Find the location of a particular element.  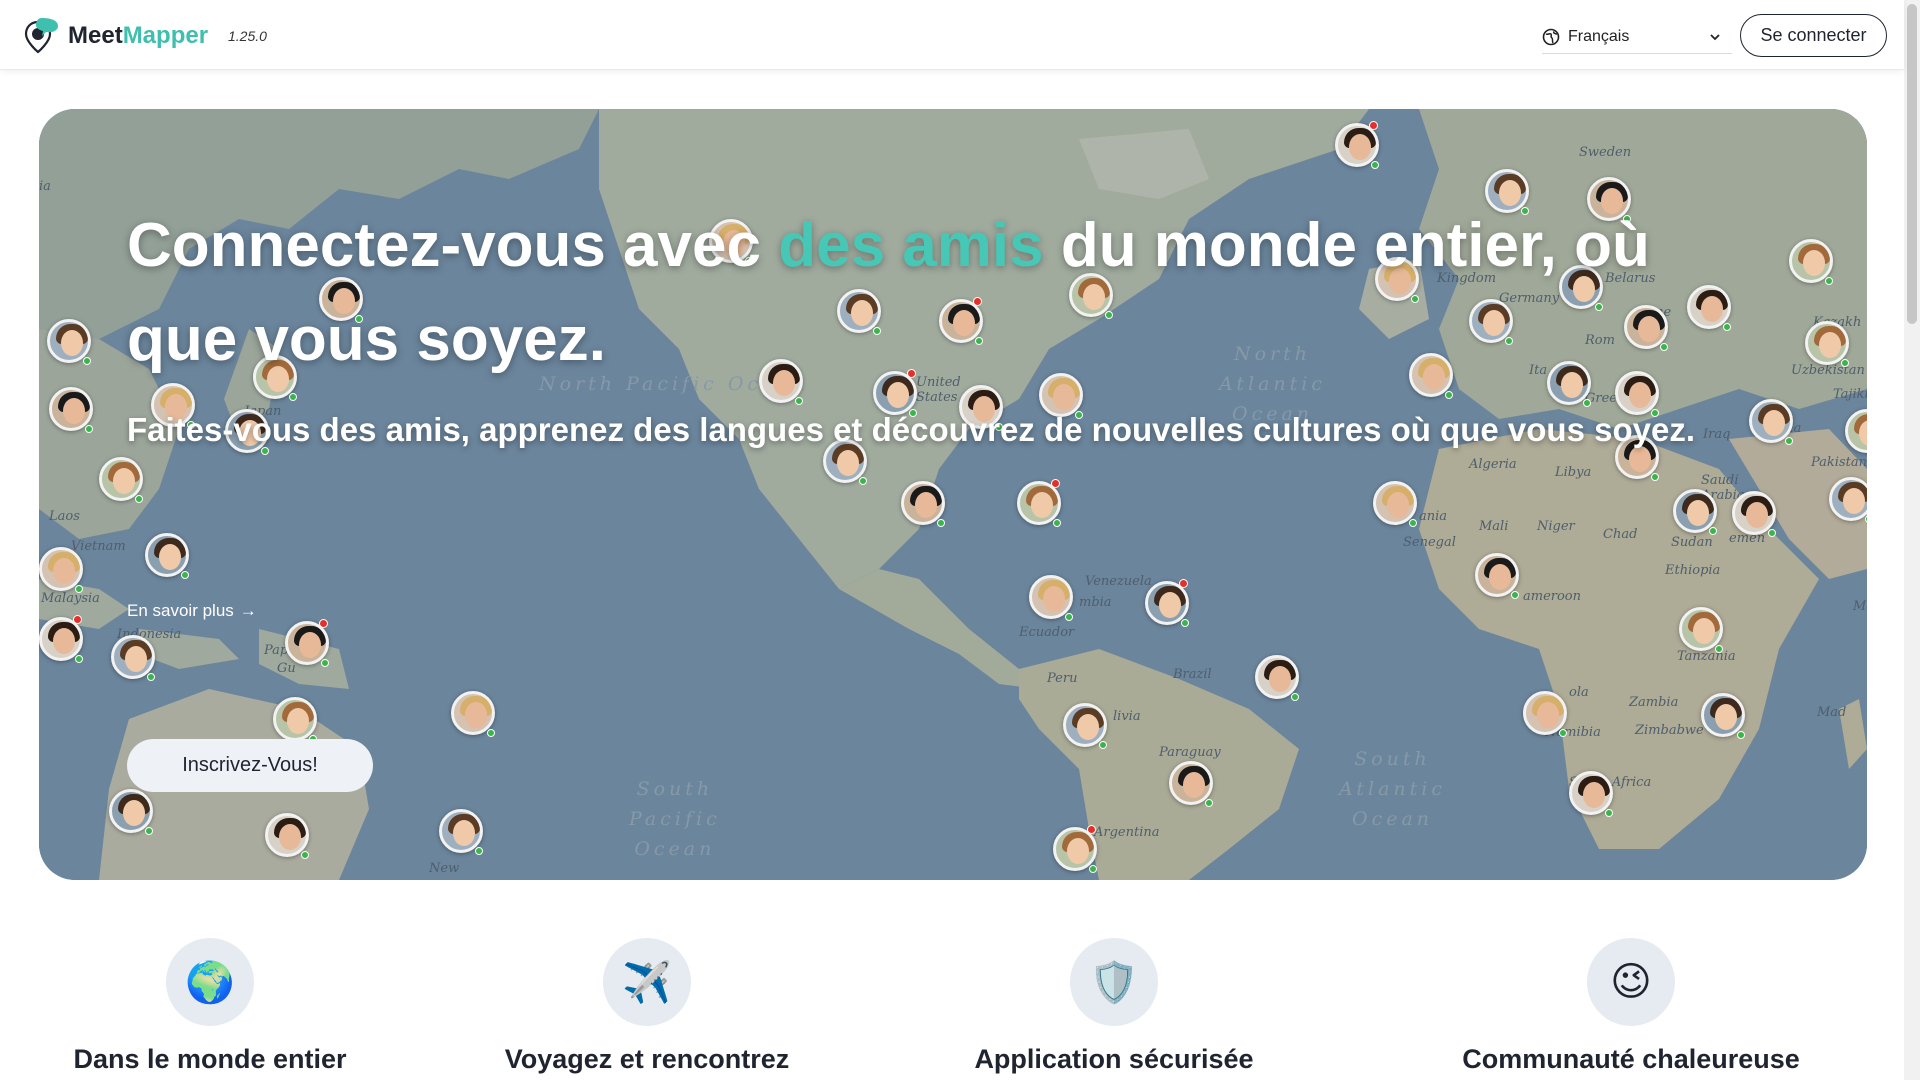

map-label-chad: Chad is located at coordinates (1620, 534).